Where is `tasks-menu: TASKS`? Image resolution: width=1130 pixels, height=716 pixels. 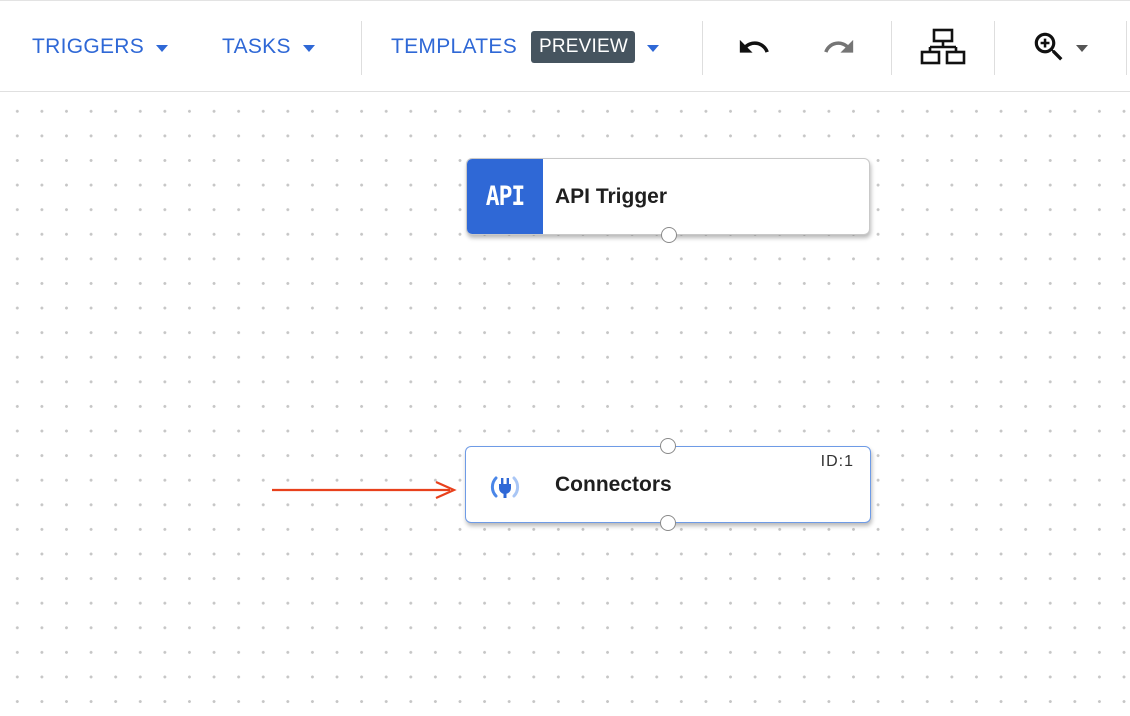 tasks-menu: TASKS is located at coordinates (268, 47).